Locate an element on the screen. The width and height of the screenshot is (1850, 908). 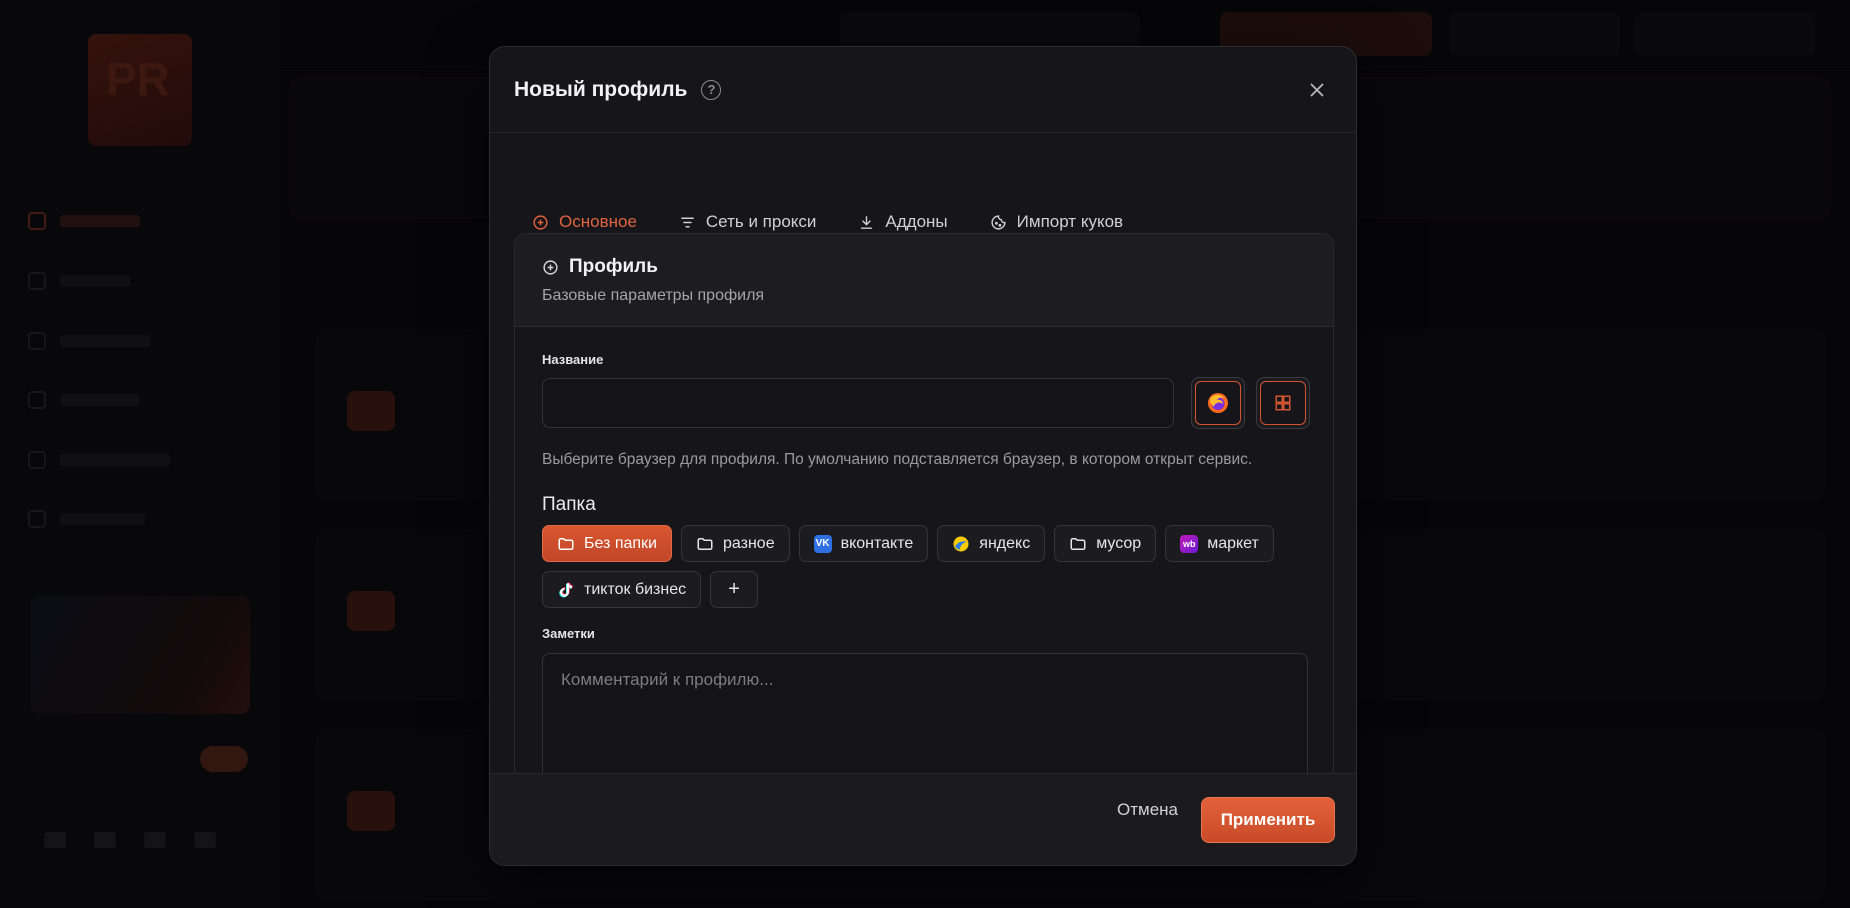
download-icon is located at coordinates (867, 222).